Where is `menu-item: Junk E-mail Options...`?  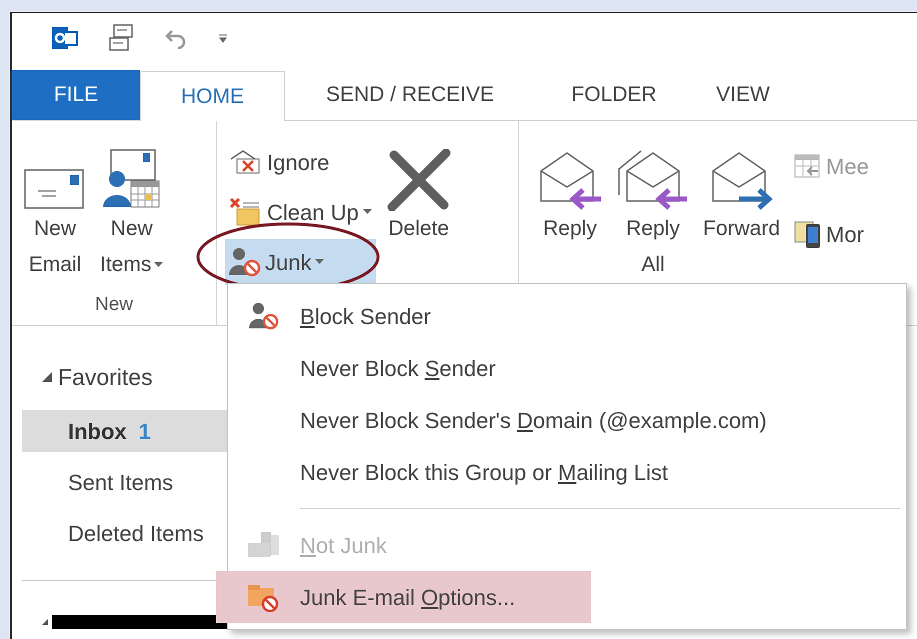
menu-item: Junk E-mail Options... is located at coordinates (403, 597).